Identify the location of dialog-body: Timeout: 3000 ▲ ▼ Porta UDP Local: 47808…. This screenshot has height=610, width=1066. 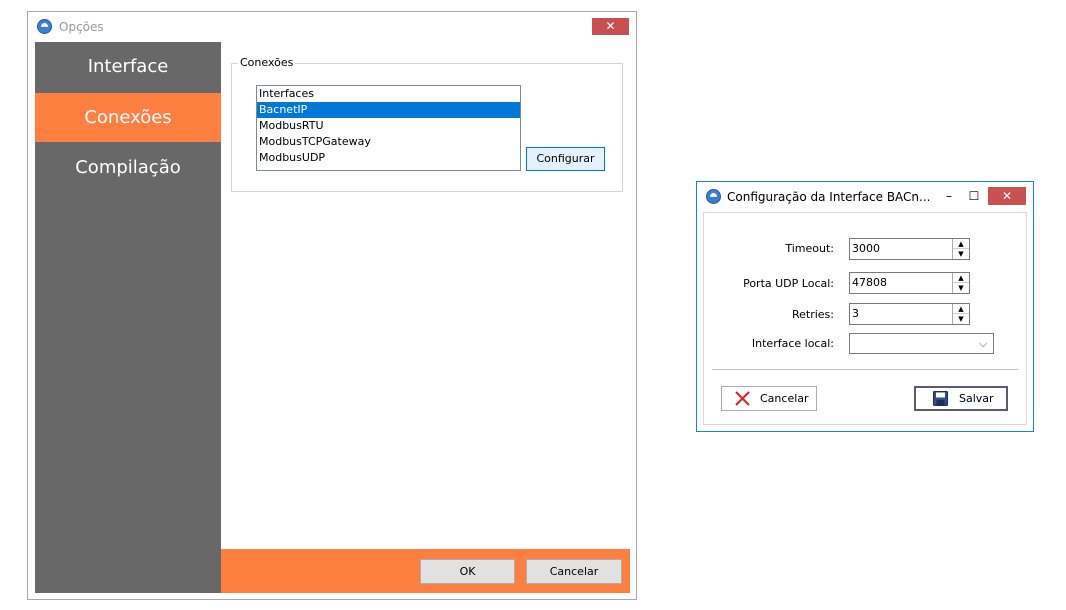
(865, 318).